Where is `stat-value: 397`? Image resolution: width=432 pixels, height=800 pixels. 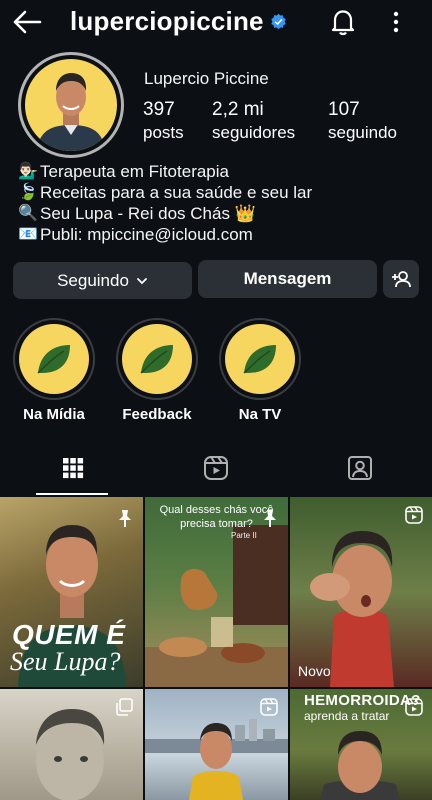 stat-value: 397 is located at coordinates (159, 109).